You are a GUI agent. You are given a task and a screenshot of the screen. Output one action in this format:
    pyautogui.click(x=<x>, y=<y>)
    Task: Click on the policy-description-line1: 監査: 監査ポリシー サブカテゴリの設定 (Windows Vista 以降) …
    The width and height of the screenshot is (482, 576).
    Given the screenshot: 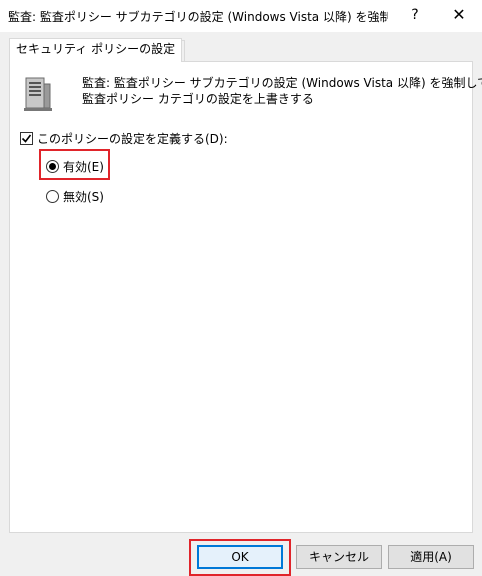 What is the action you would take?
    pyautogui.click(x=282, y=83)
    